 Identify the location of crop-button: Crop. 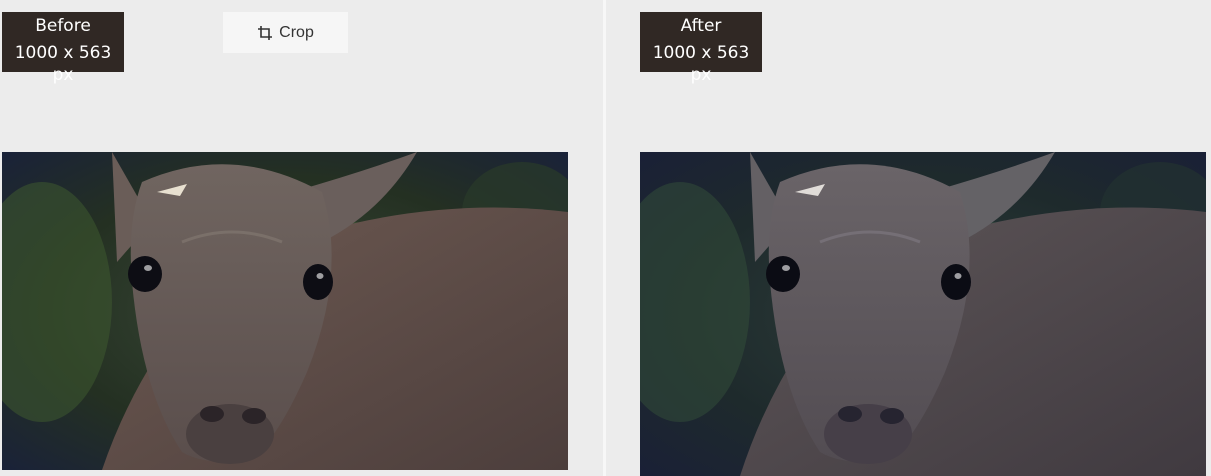
(285, 32).